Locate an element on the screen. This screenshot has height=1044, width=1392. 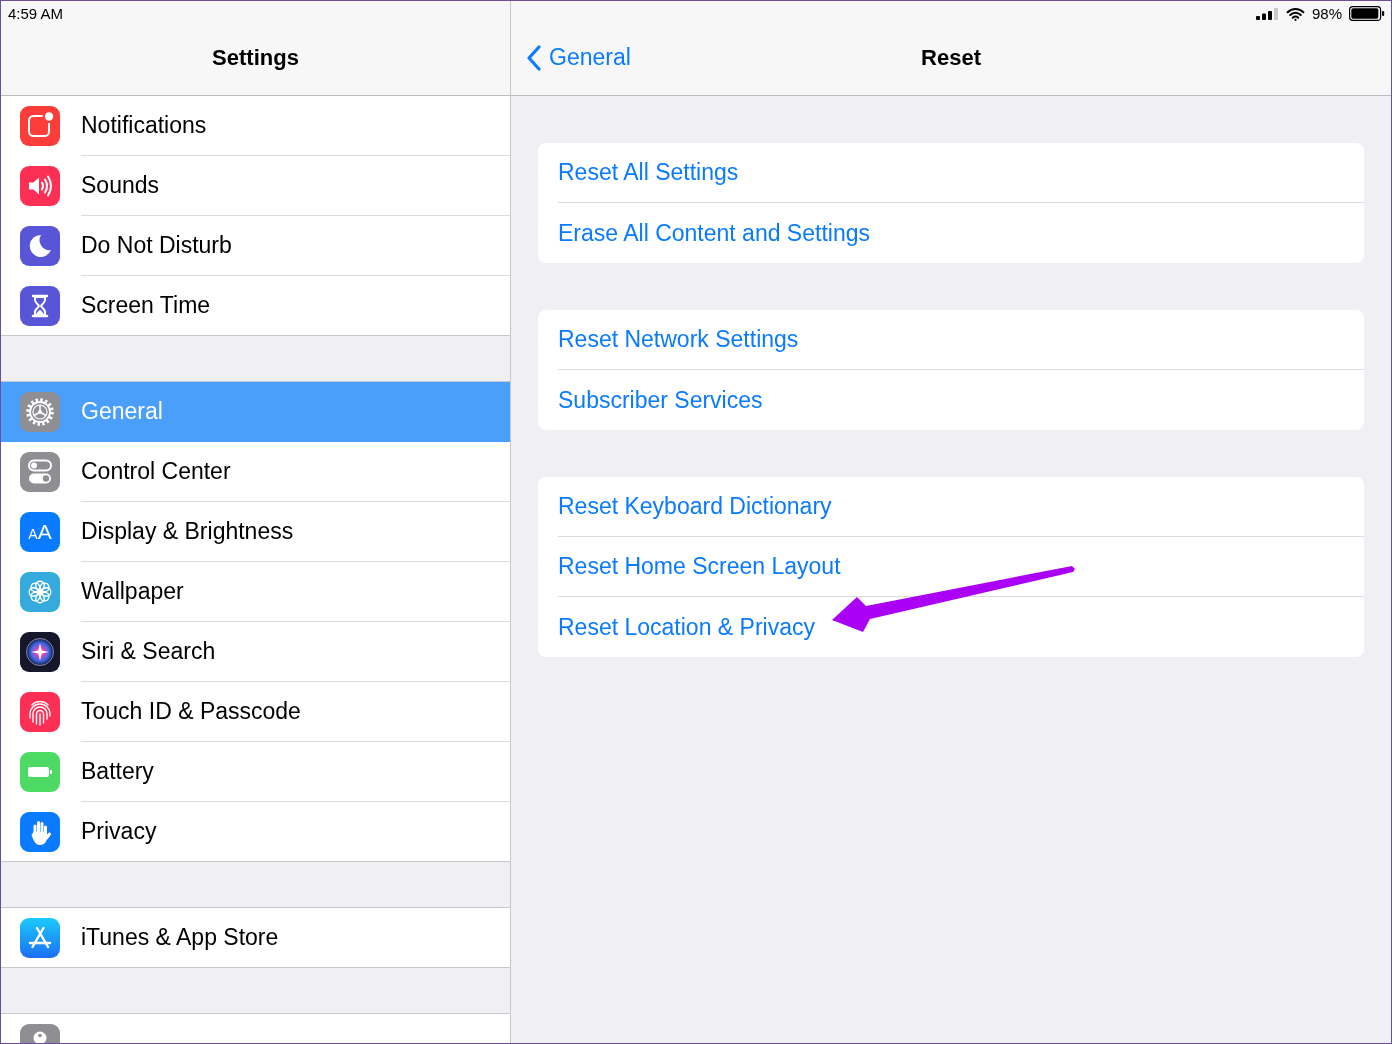
hand-icon is located at coordinates (40, 831).